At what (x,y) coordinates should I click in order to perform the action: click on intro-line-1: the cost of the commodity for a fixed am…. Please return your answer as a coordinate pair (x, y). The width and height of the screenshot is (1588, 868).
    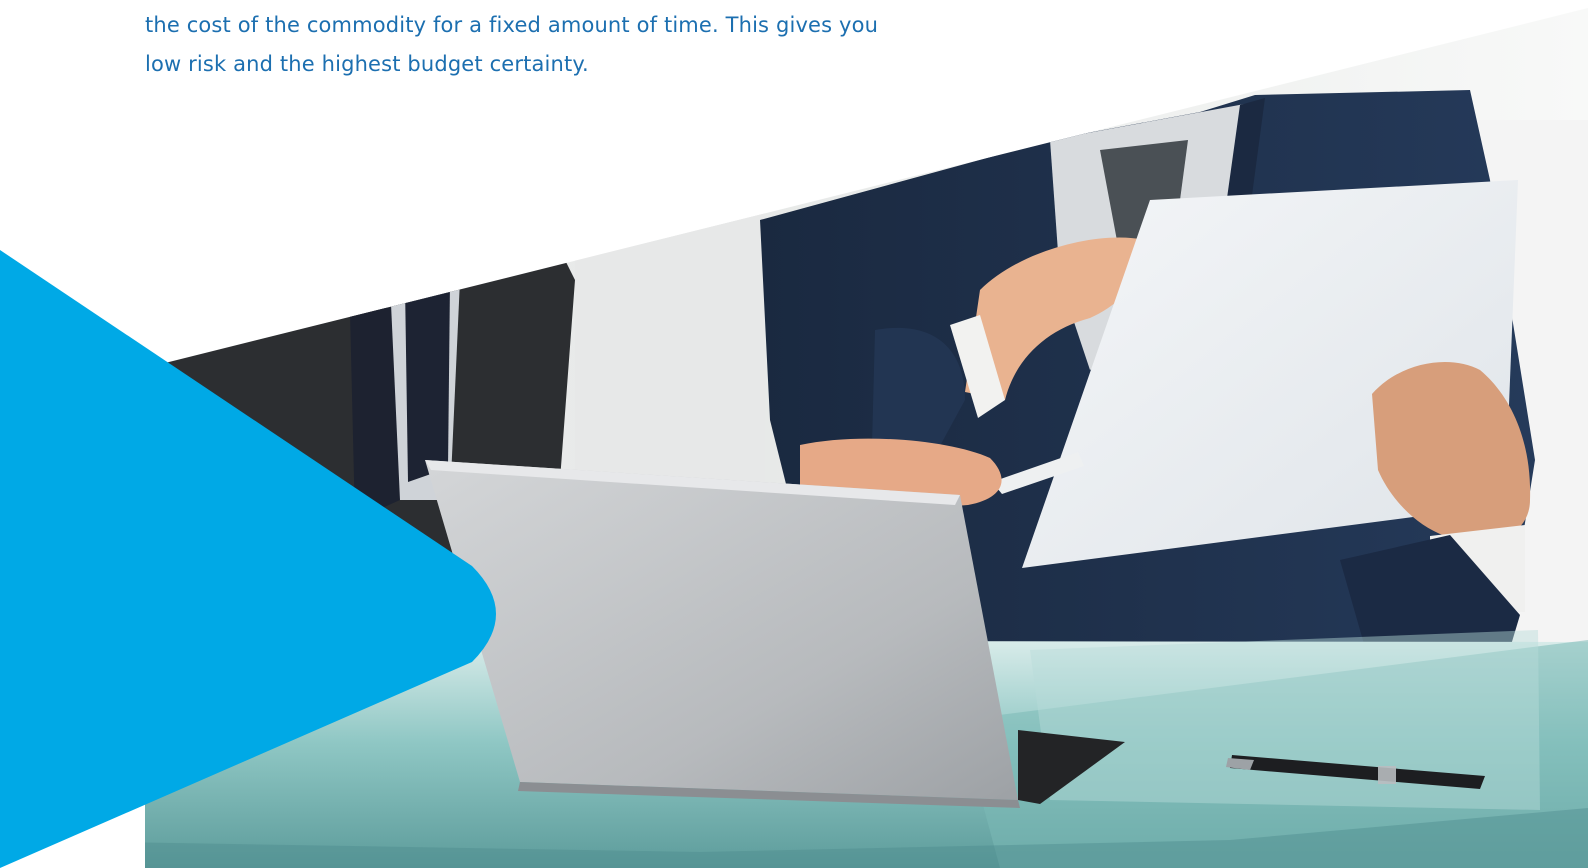
    Looking at the image, I should click on (512, 25).